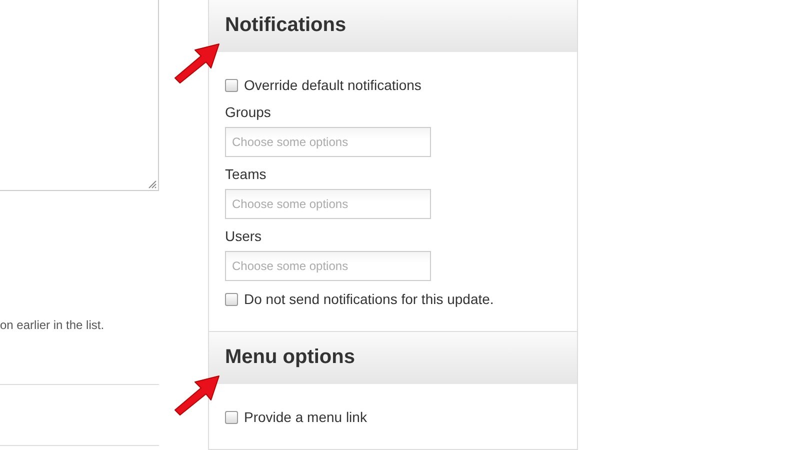  I want to click on field-label: Teams, so click(246, 174).